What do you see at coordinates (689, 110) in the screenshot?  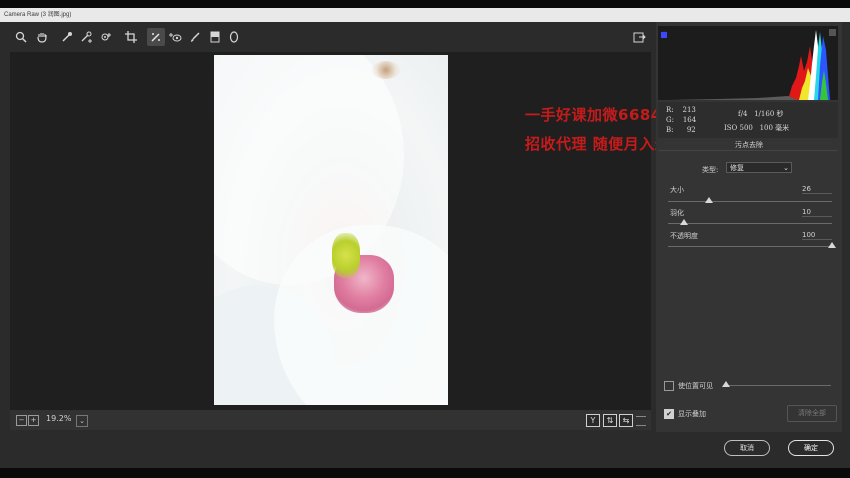 I see `r-value: 213` at bounding box center [689, 110].